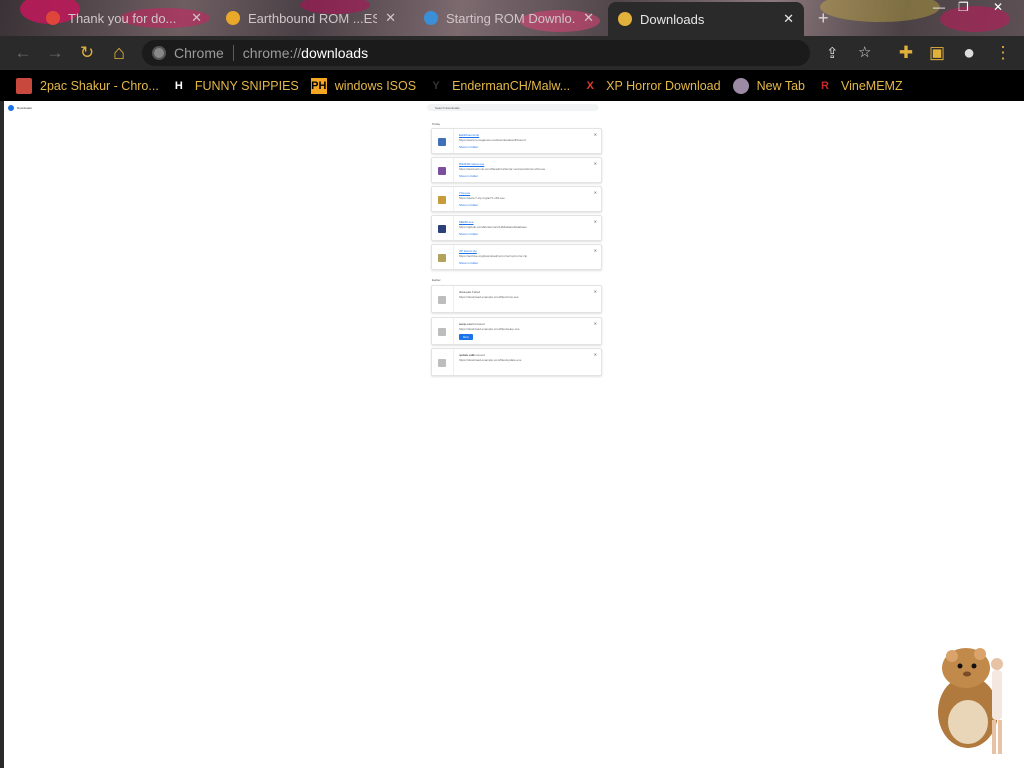 This screenshot has width=1024, height=768. What do you see at coordinates (519, 198) in the screenshot?
I see `file-source-url: https://www.7-zip.org/a/7z-x64.exe` at bounding box center [519, 198].